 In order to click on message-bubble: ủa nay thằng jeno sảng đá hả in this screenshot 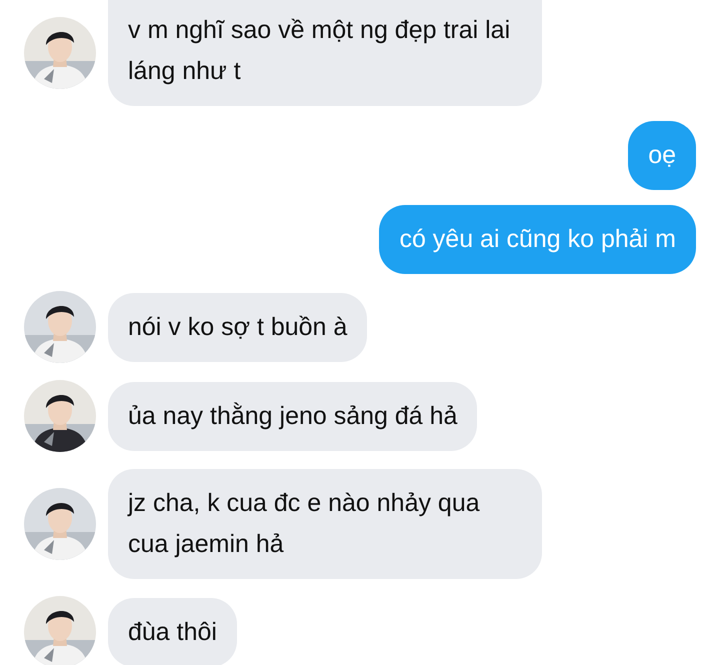, I will do `click(293, 416)`.